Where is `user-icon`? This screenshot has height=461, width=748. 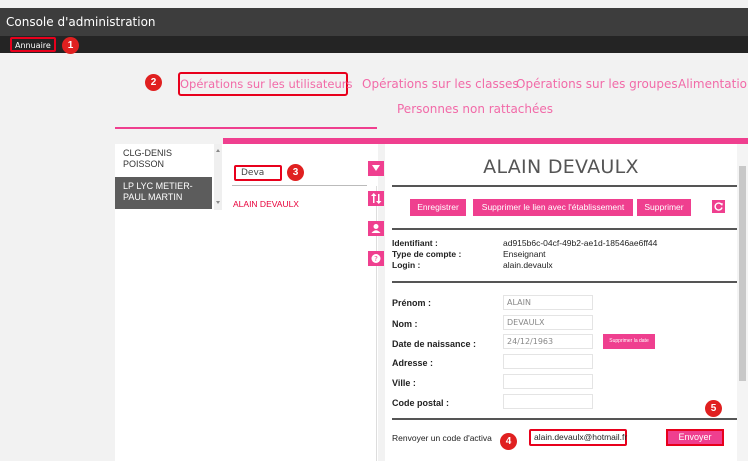
user-icon is located at coordinates (376, 228).